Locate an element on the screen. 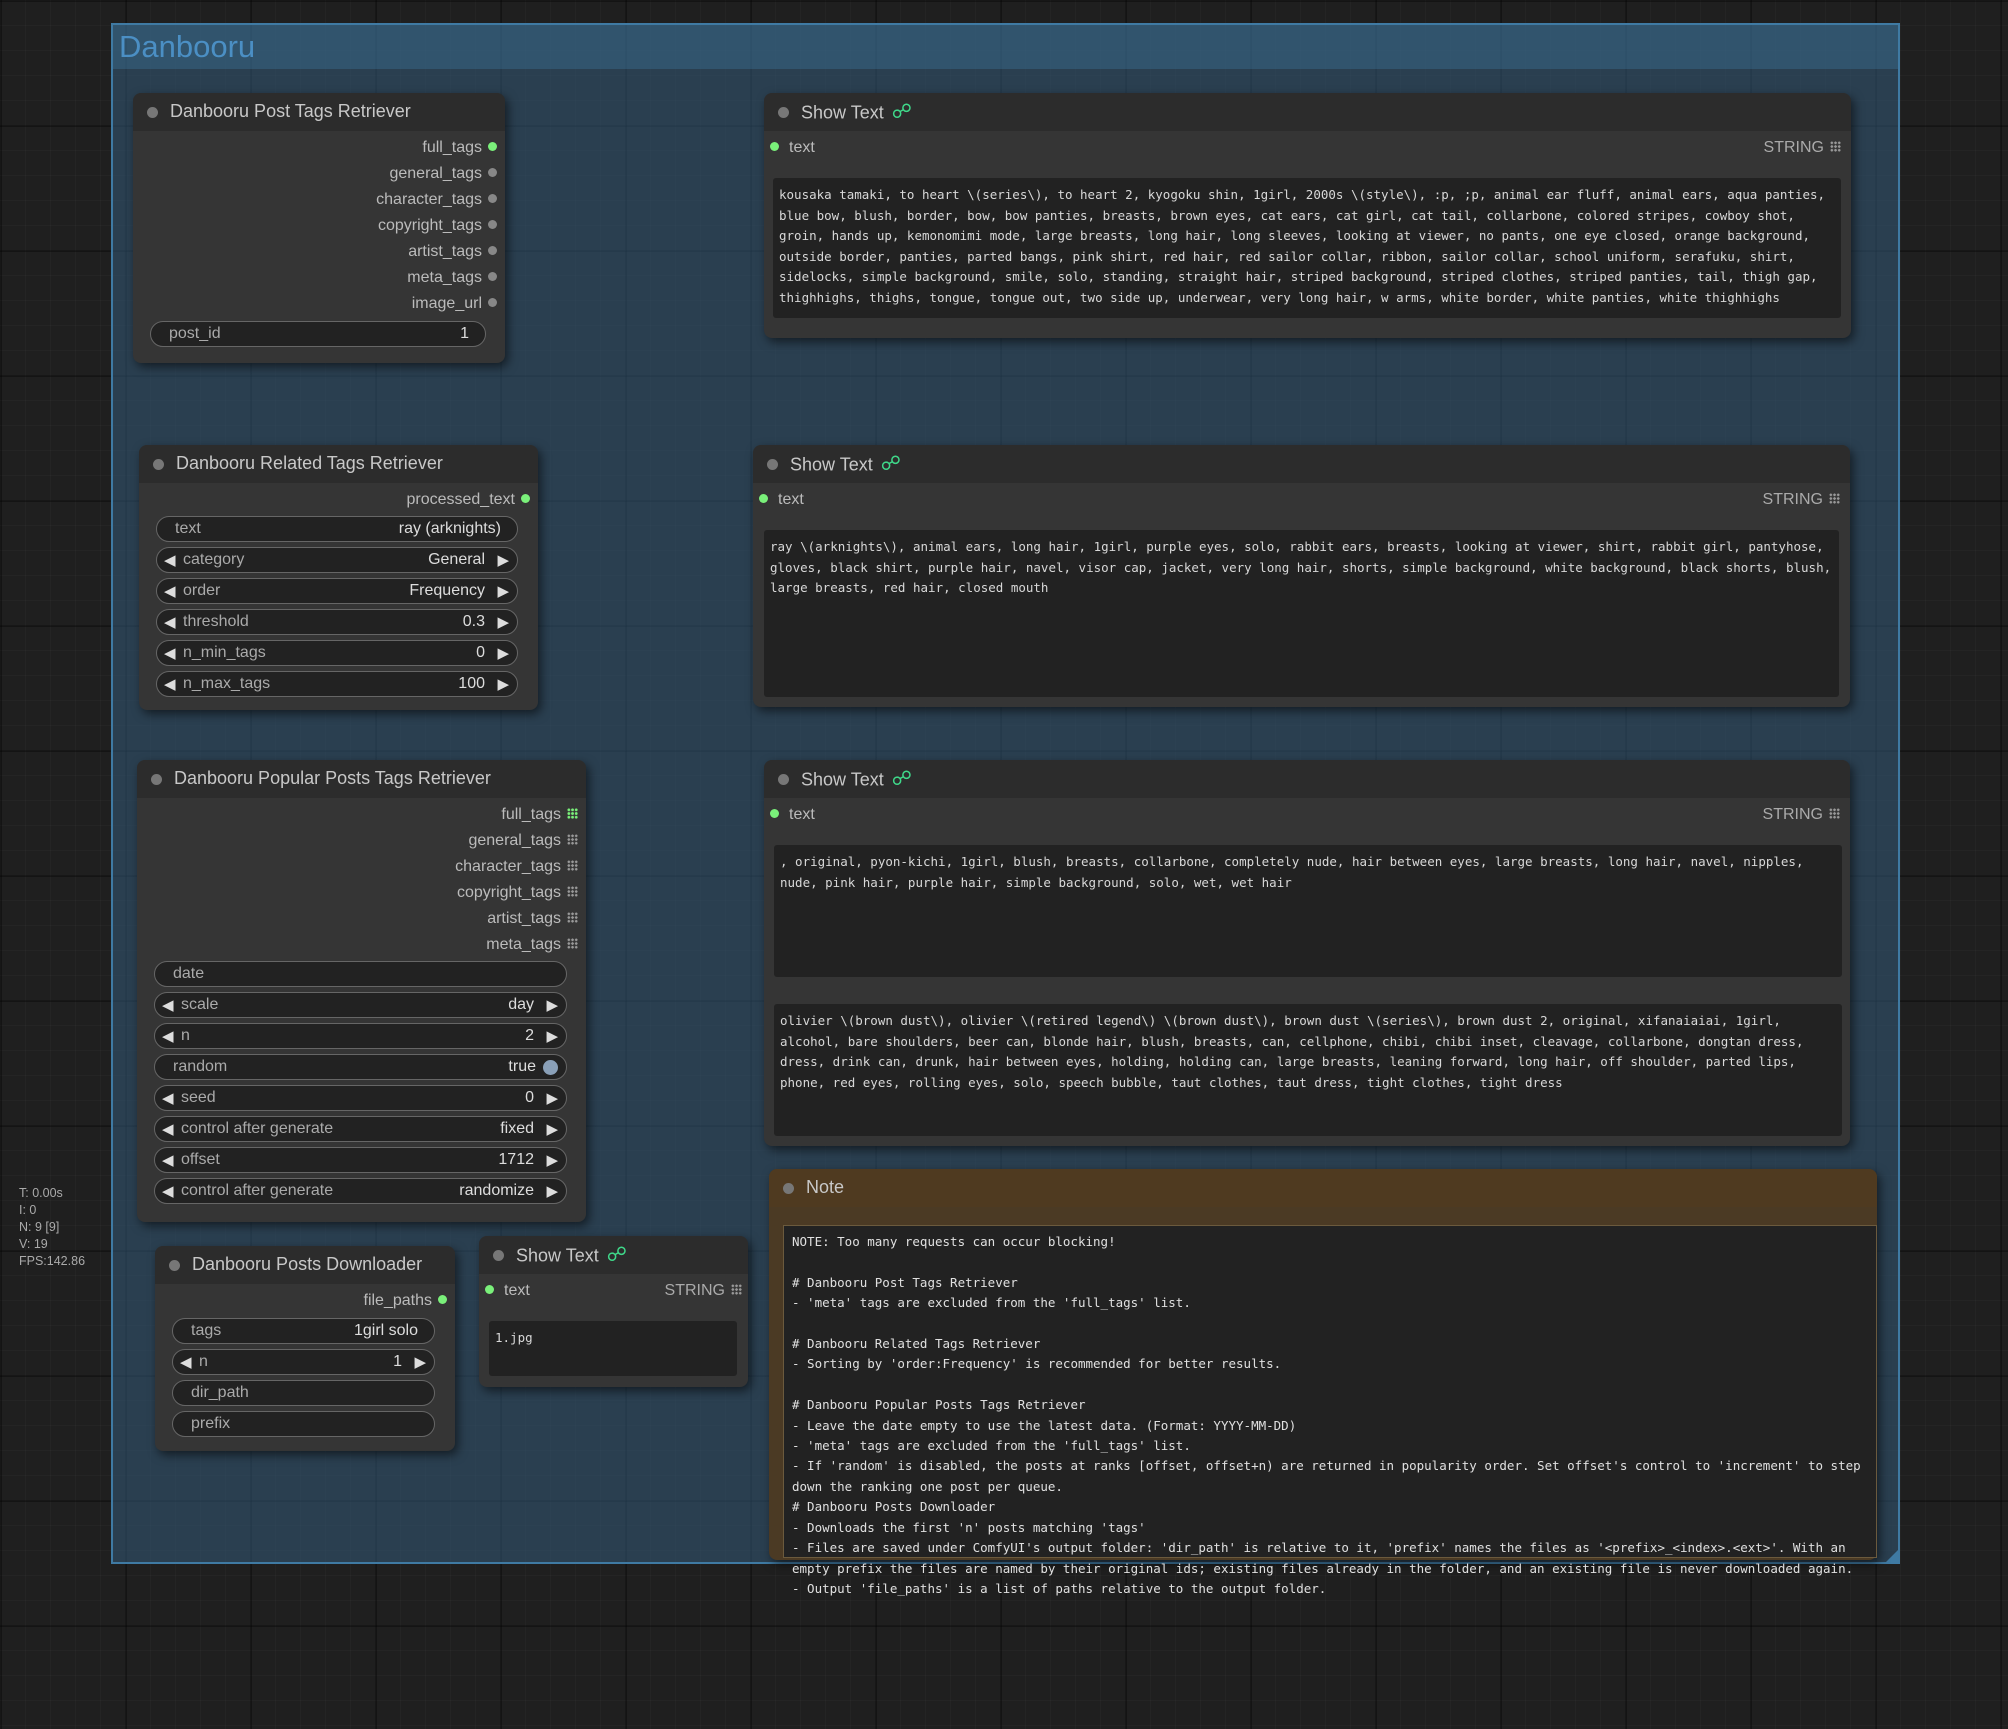 Image resolution: width=2008 pixels, height=1729 pixels. output-processed-text: processed_text is located at coordinates (468, 500).